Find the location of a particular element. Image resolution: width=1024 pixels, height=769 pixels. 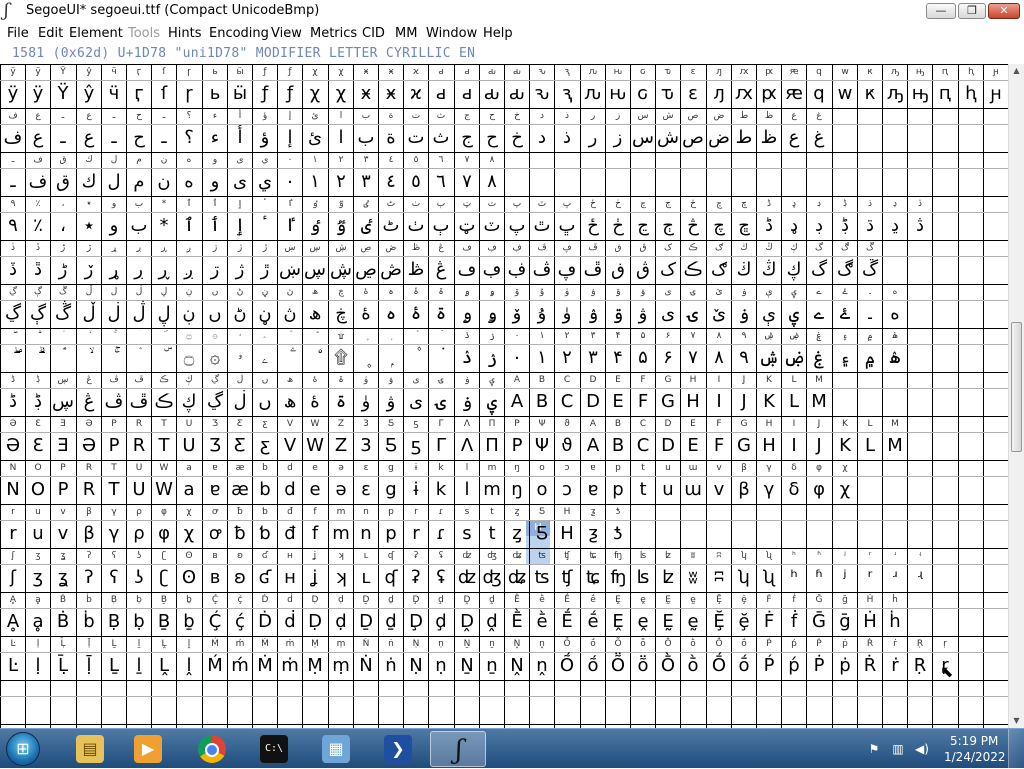

glyph-cell: إ is located at coordinates (290, 138).